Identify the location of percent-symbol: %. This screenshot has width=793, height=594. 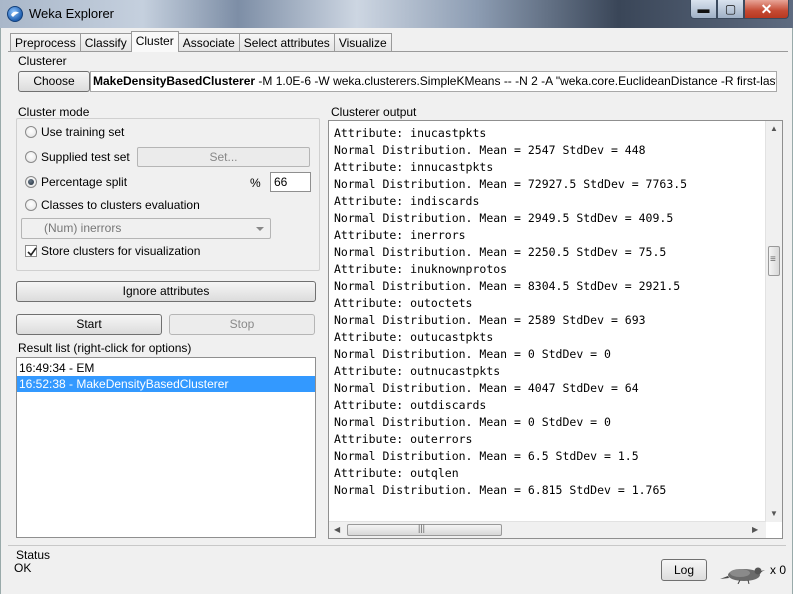
(255, 183).